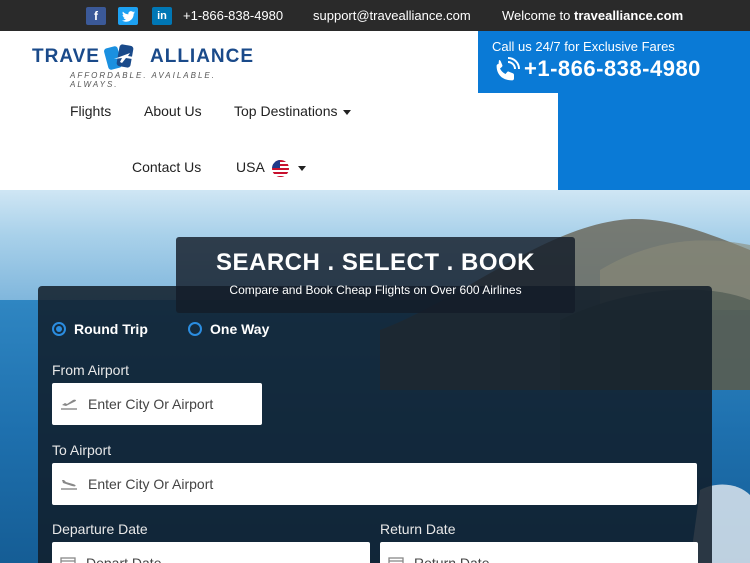  Describe the element at coordinates (143, 80) in the screenshot. I see `logo-tagline: AFFORDABLE. AVAILABLE. ALWAYS.` at that location.